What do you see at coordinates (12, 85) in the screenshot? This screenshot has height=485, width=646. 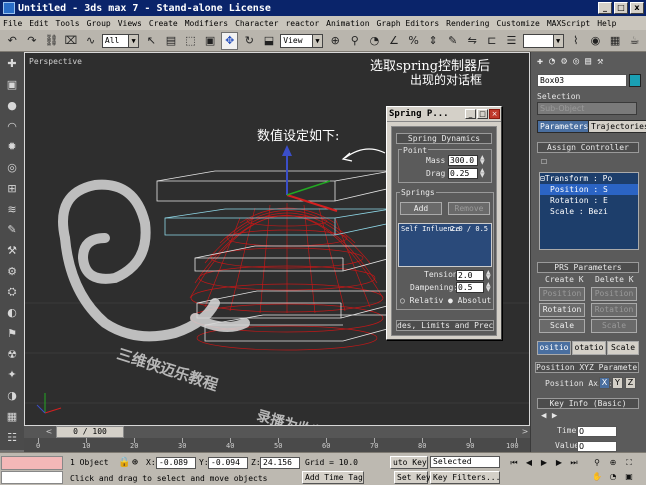 I see `box-icon: ▣` at bounding box center [12, 85].